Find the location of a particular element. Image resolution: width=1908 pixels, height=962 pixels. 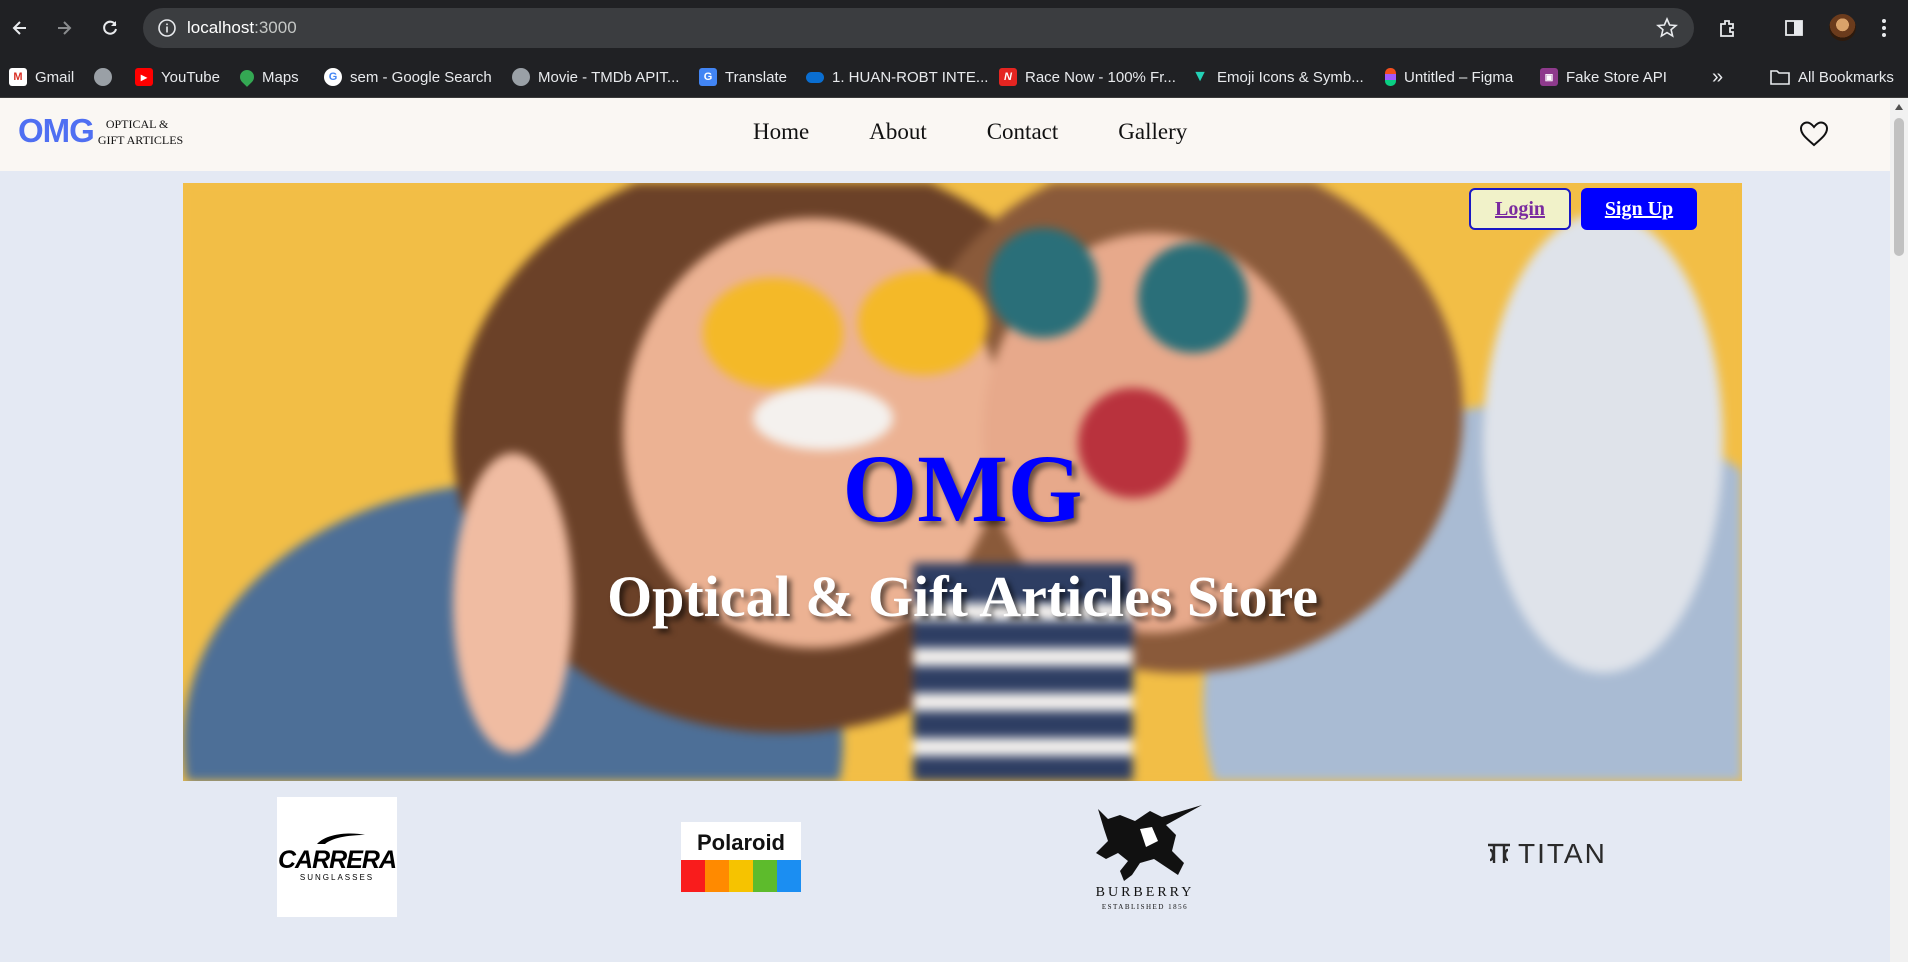

back-button is located at coordinates (20, 28).